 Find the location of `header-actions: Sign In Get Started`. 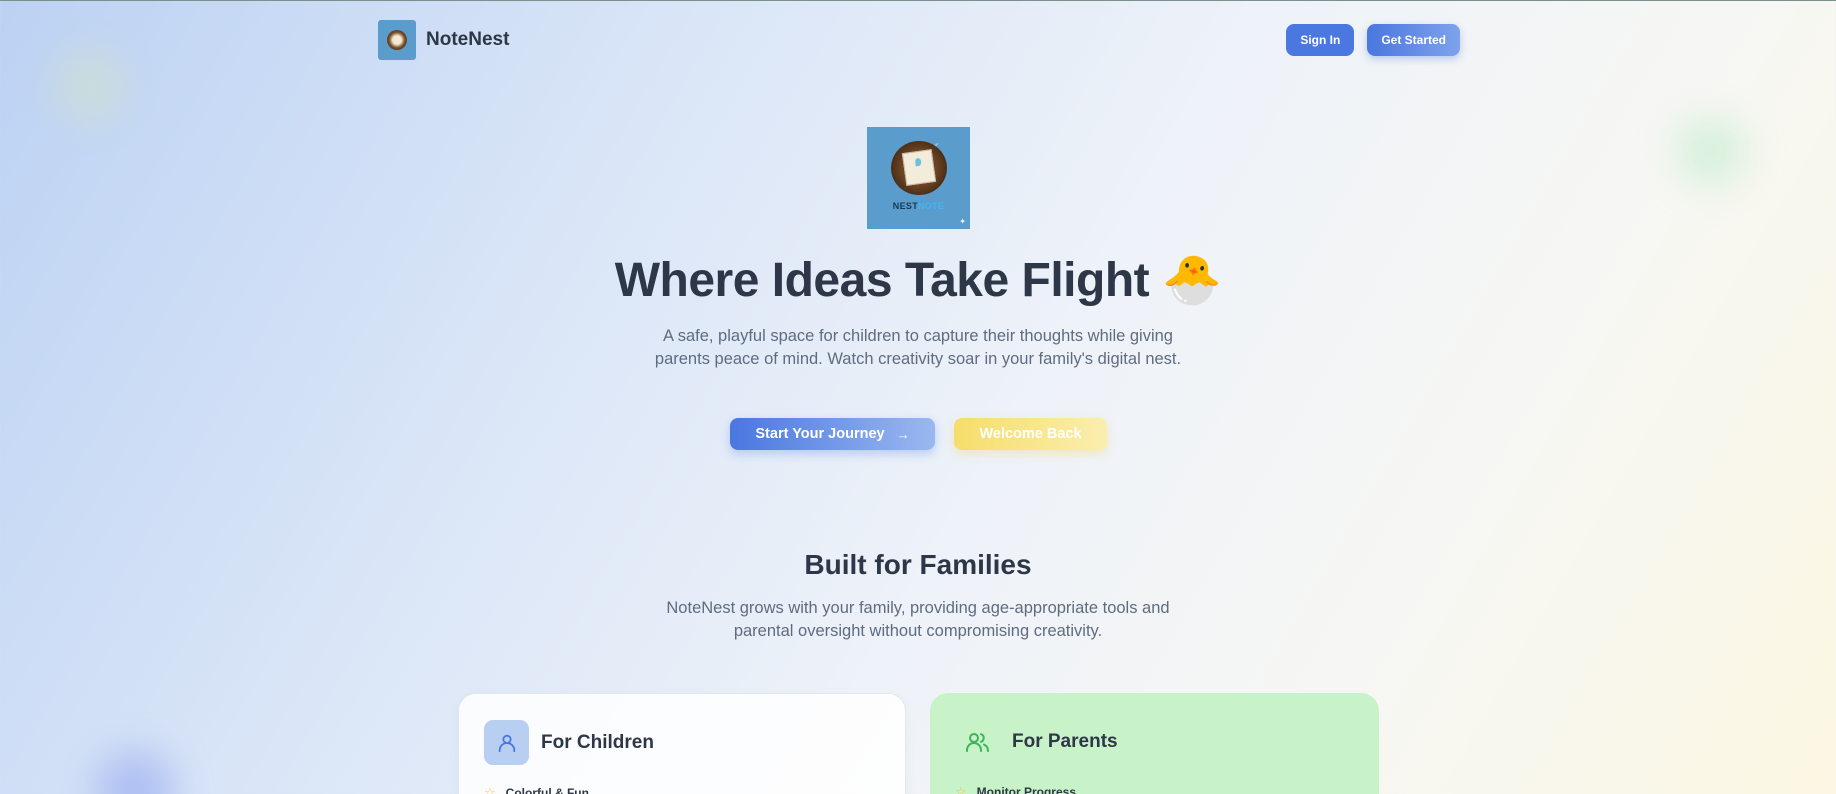

header-actions: Sign In Get Started is located at coordinates (1373, 40).